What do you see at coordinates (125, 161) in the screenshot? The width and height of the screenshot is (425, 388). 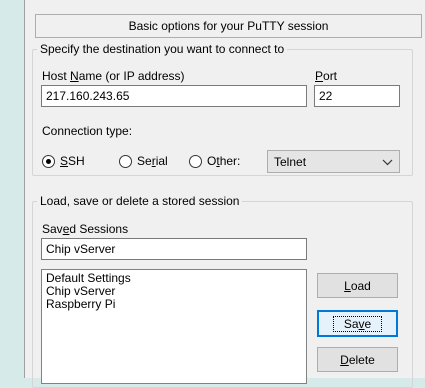 I see `serial-radio` at bounding box center [125, 161].